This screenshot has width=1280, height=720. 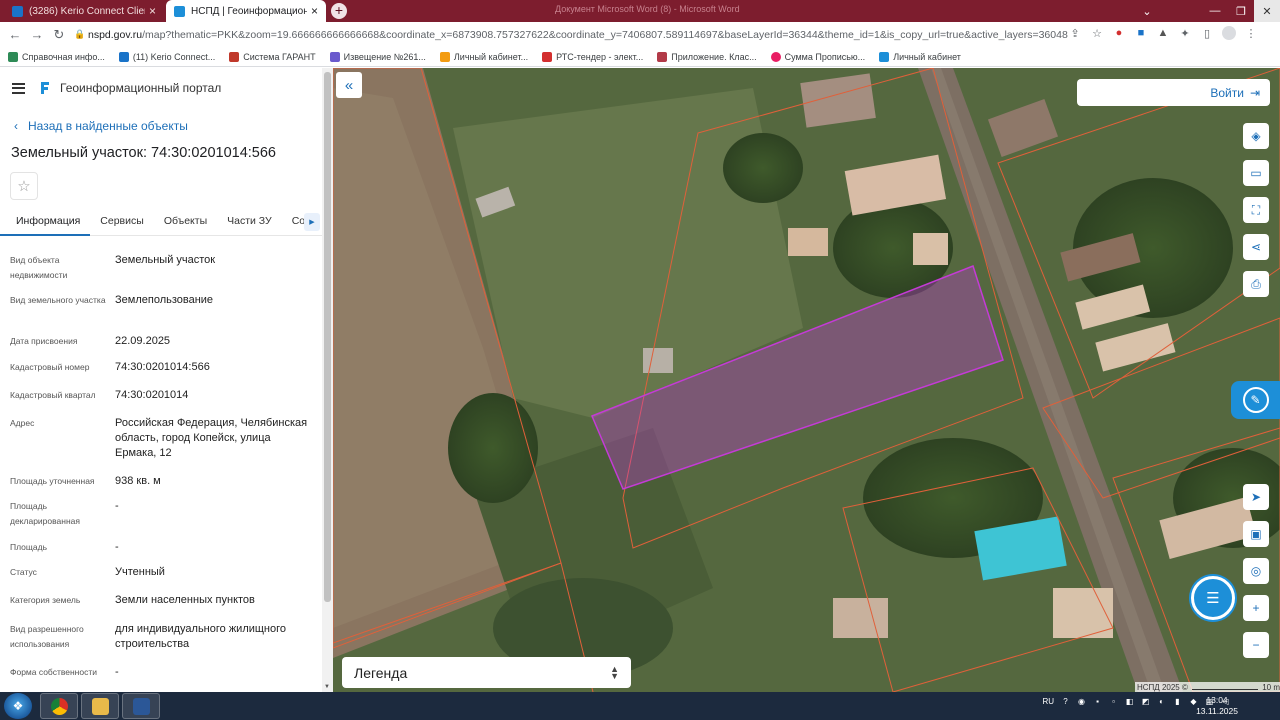 I want to click on property-label: Адрес, so click(x=22, y=423).